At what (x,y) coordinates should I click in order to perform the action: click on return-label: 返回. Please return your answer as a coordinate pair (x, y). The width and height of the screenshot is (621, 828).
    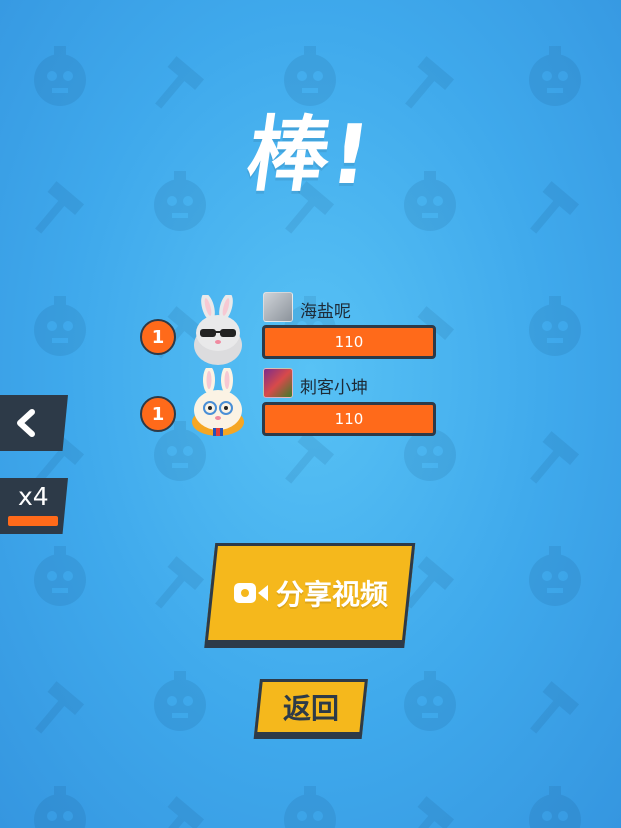
    Looking at the image, I should click on (310, 708).